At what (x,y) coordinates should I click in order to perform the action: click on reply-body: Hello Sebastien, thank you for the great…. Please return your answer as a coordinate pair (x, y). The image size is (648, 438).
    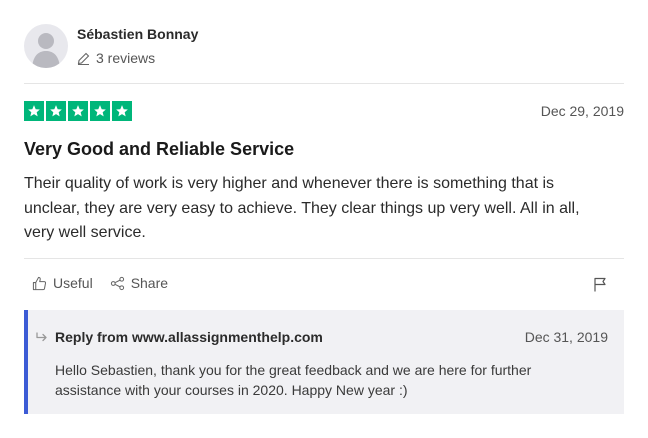
    Looking at the image, I should click on (293, 380).